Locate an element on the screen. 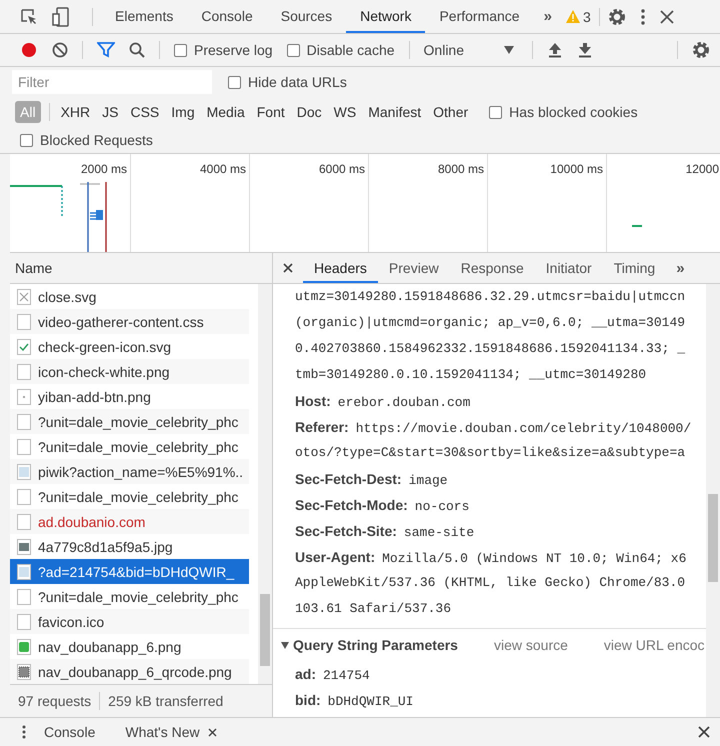  request-row: icon-check-white.png is located at coordinates (129, 371).